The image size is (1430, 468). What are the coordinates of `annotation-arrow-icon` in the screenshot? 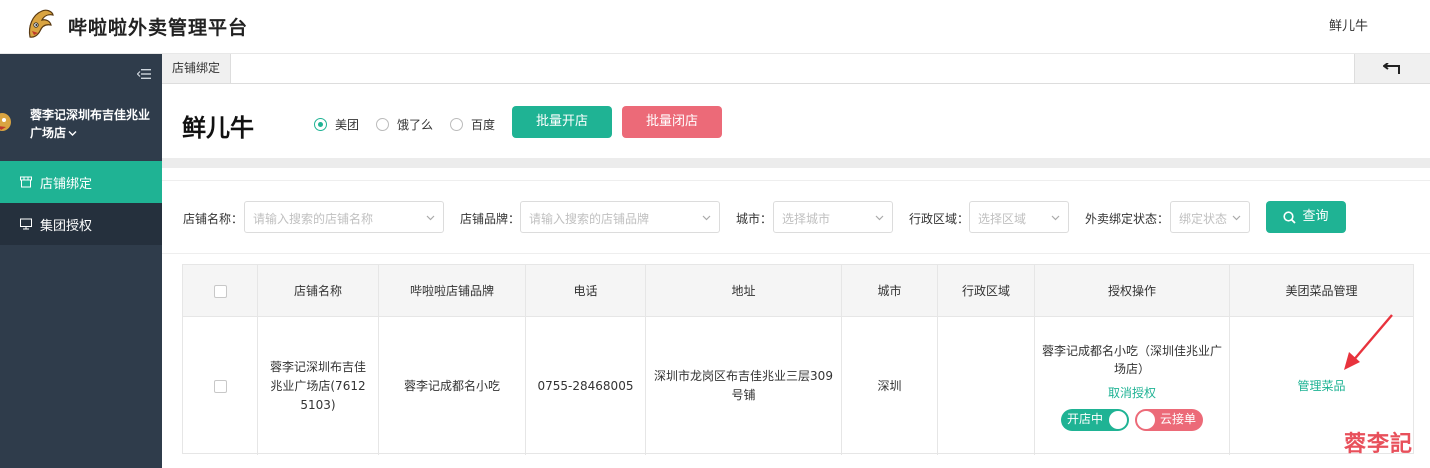 It's located at (1368, 342).